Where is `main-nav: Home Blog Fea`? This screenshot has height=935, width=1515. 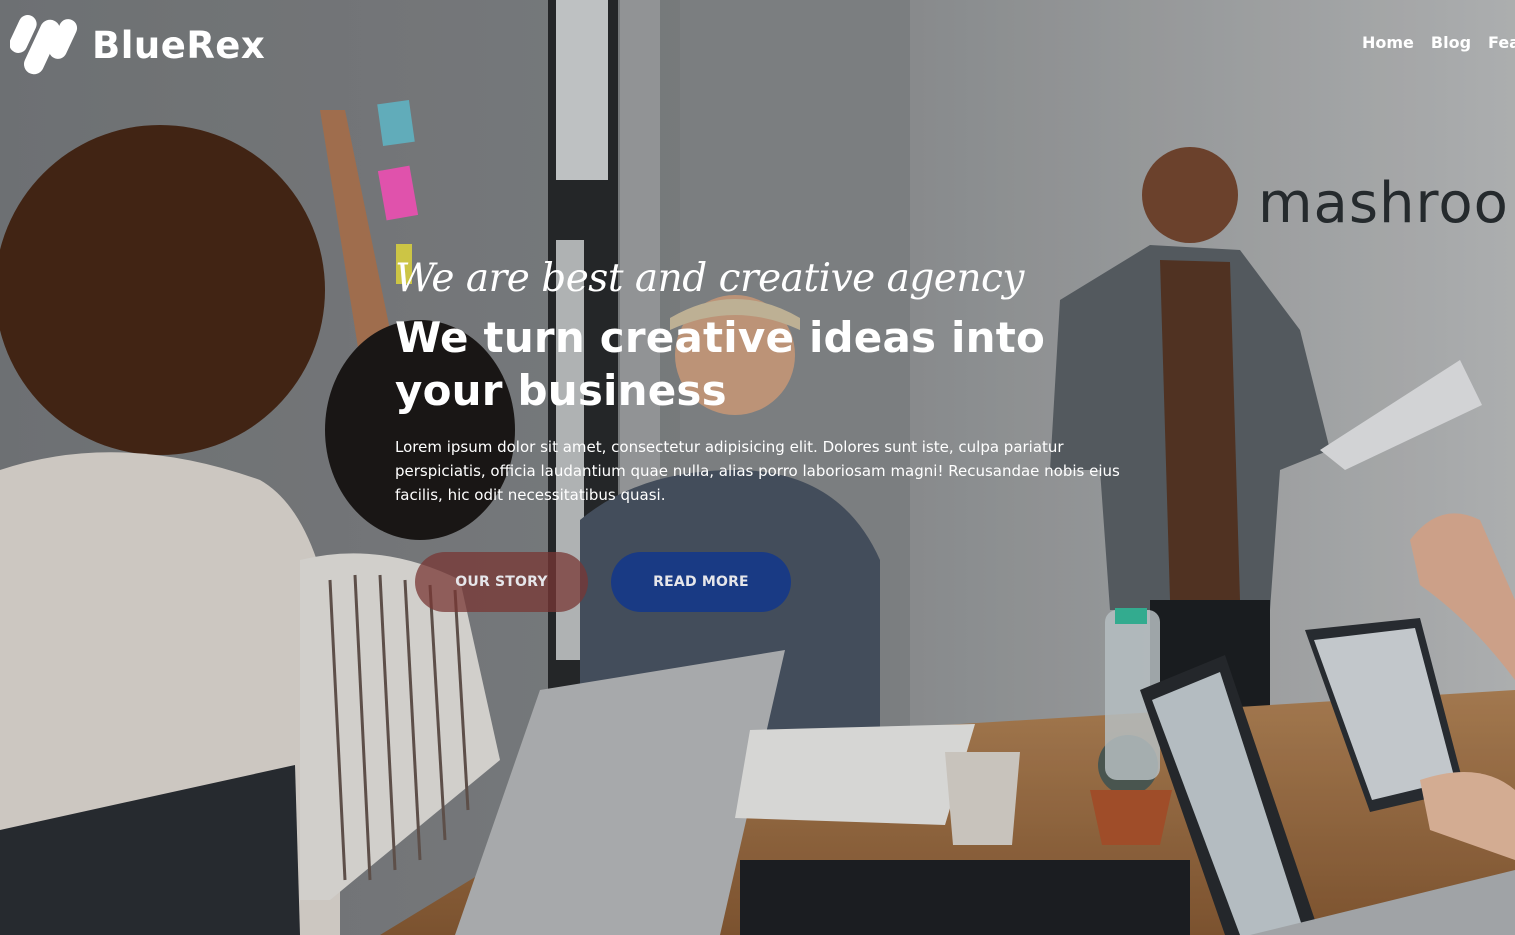
main-nav: Home Blog Fea is located at coordinates (1438, 42).